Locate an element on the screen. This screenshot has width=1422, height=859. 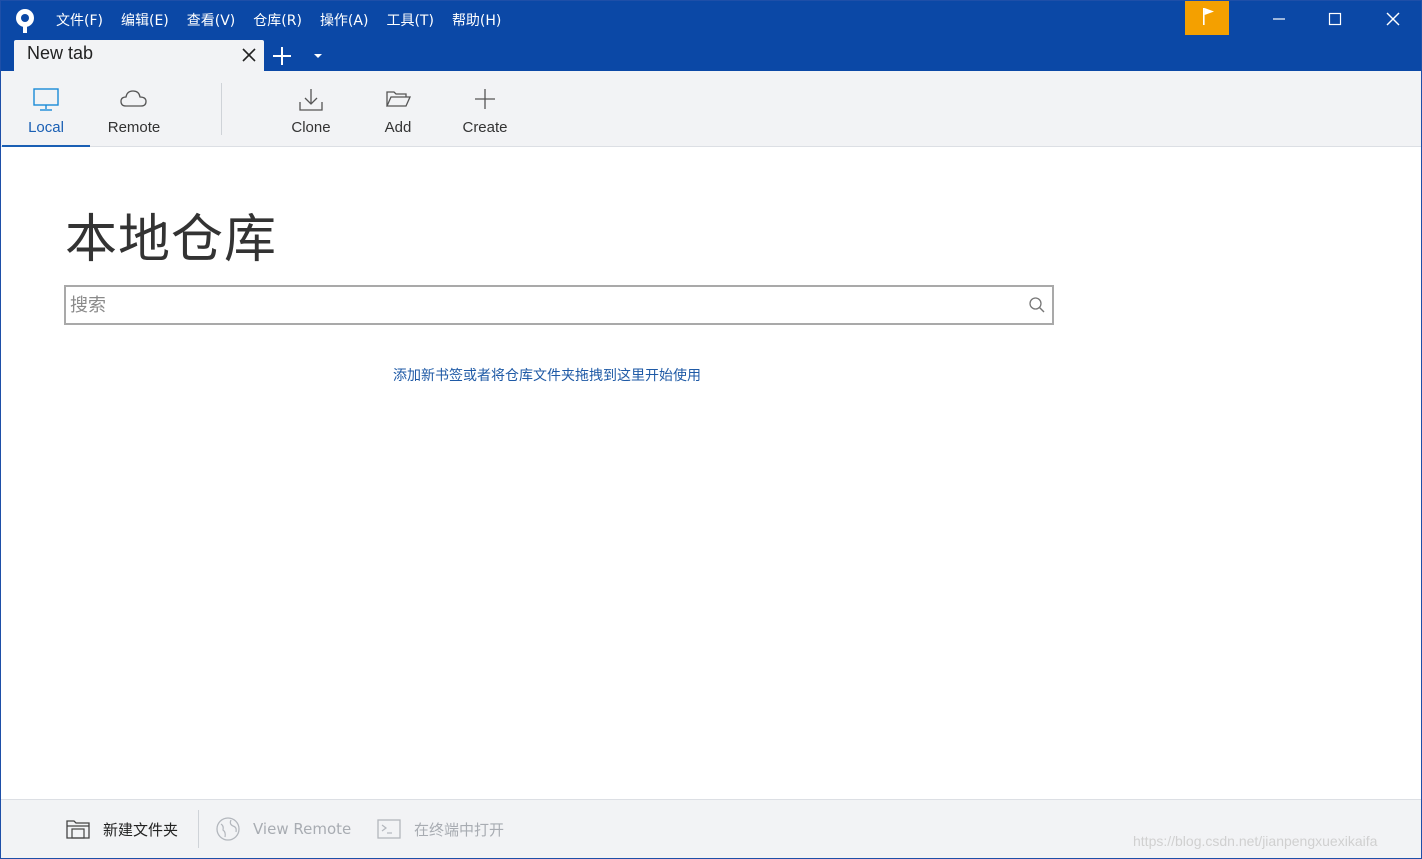
search-input is located at coordinates (545, 305).